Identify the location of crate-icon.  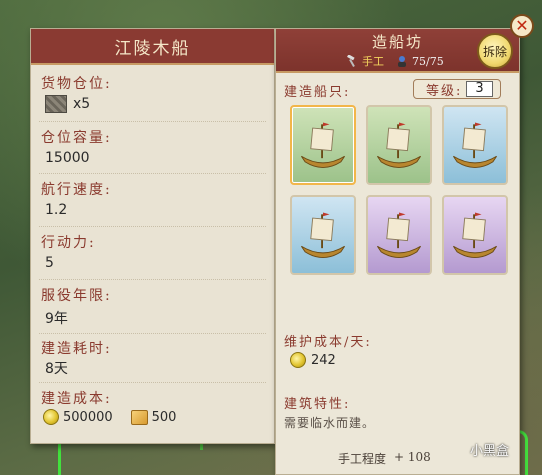
(56, 104).